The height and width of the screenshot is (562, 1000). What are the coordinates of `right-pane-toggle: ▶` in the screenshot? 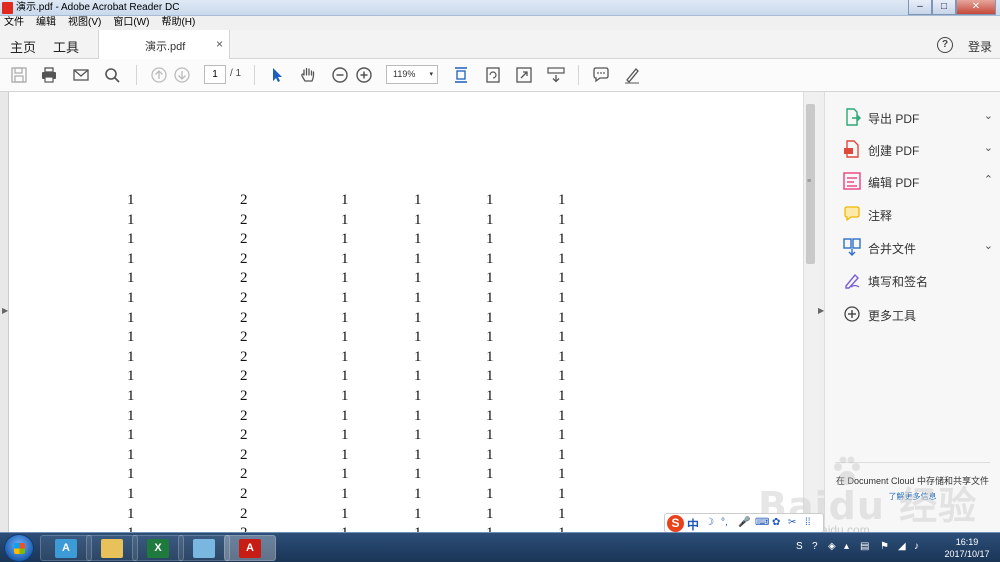 It's located at (821, 312).